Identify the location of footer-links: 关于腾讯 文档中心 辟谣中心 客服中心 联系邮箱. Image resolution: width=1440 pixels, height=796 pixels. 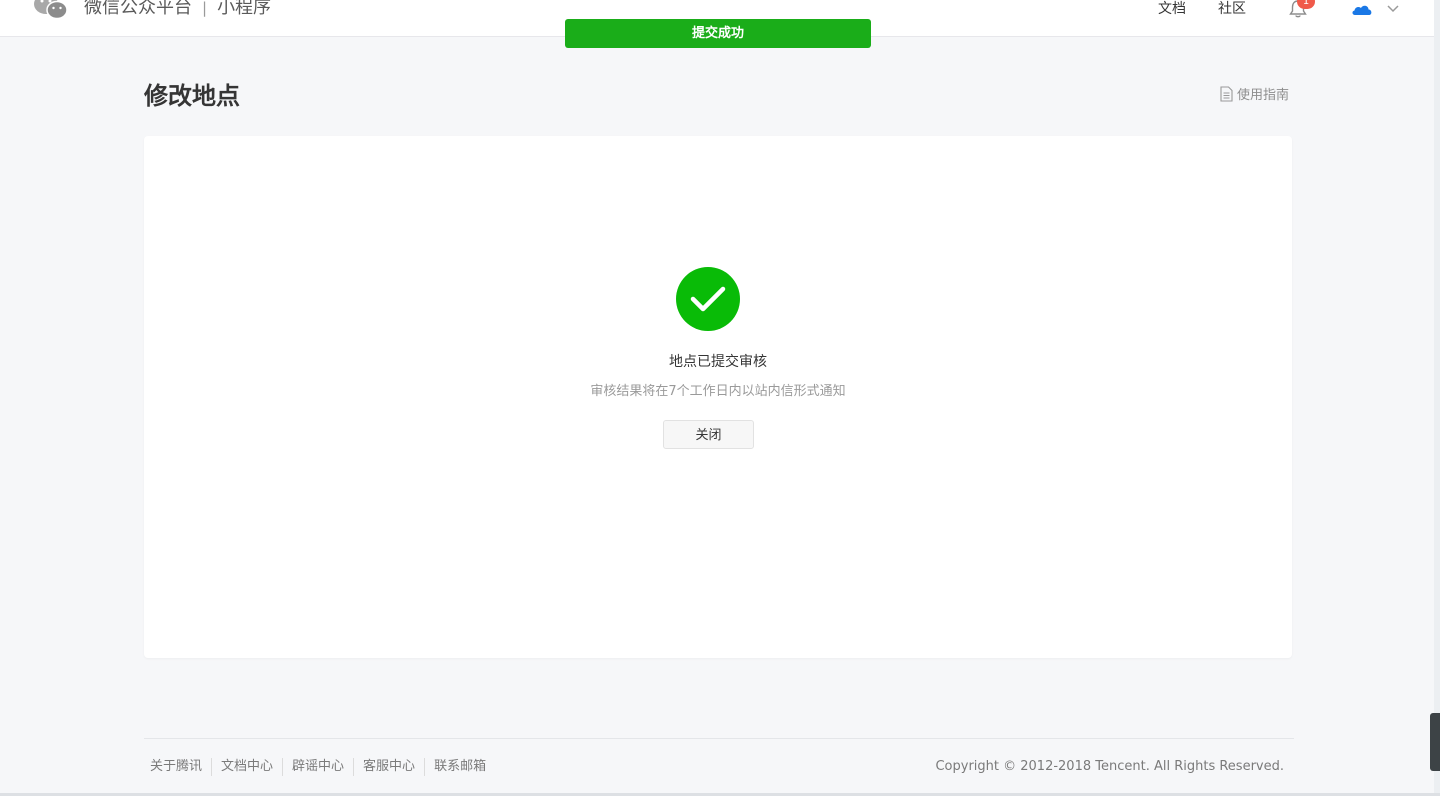
(322, 767).